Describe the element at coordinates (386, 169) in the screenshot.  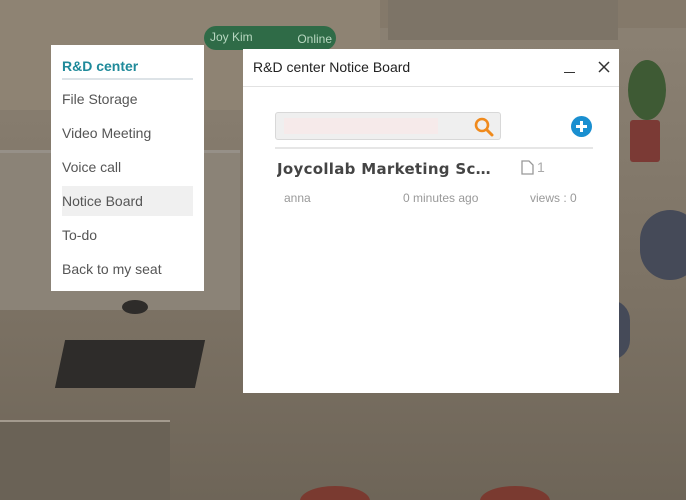
I see `post-title: Joycollab Marketing Schedule` at that location.